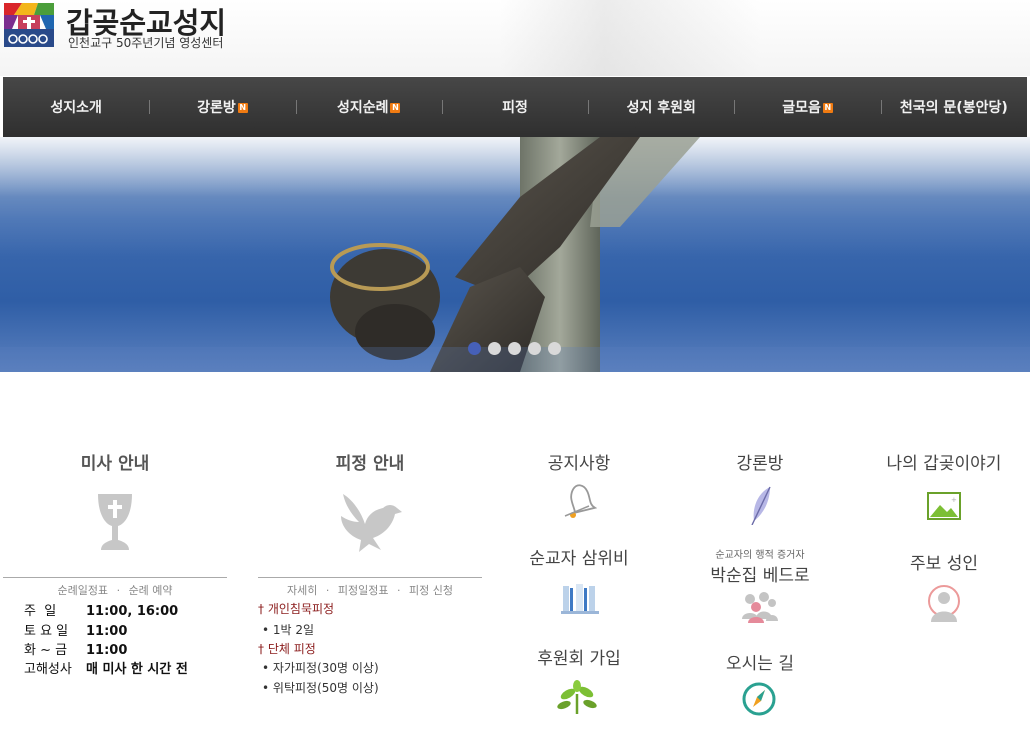 Image resolution: width=1030 pixels, height=742 pixels. I want to click on retreat-links: 자세히 · 피정일정표 · 피정 신청, so click(370, 590).